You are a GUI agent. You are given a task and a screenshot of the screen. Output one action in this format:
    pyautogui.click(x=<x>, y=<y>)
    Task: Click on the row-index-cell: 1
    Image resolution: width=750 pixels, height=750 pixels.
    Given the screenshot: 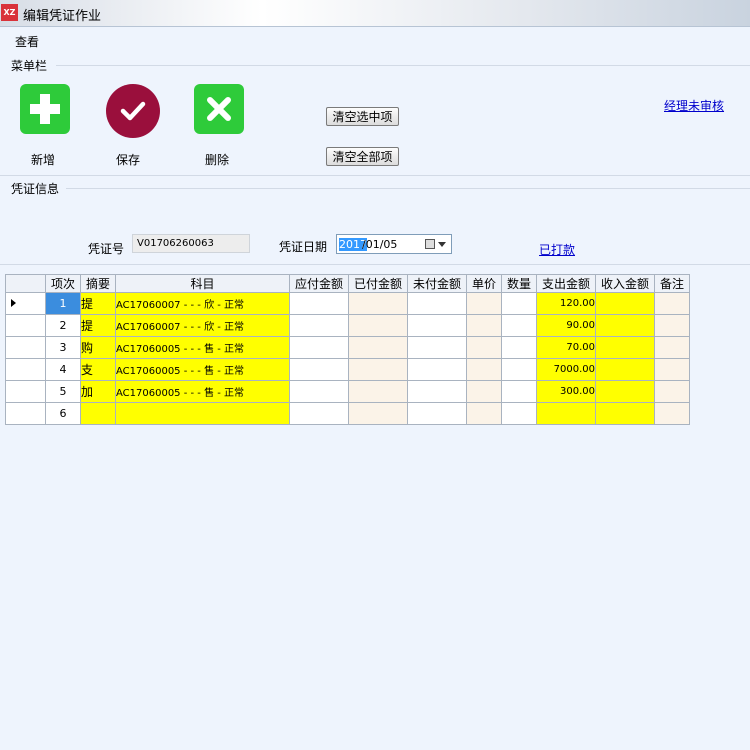 What is the action you would take?
    pyautogui.click(x=63, y=303)
    